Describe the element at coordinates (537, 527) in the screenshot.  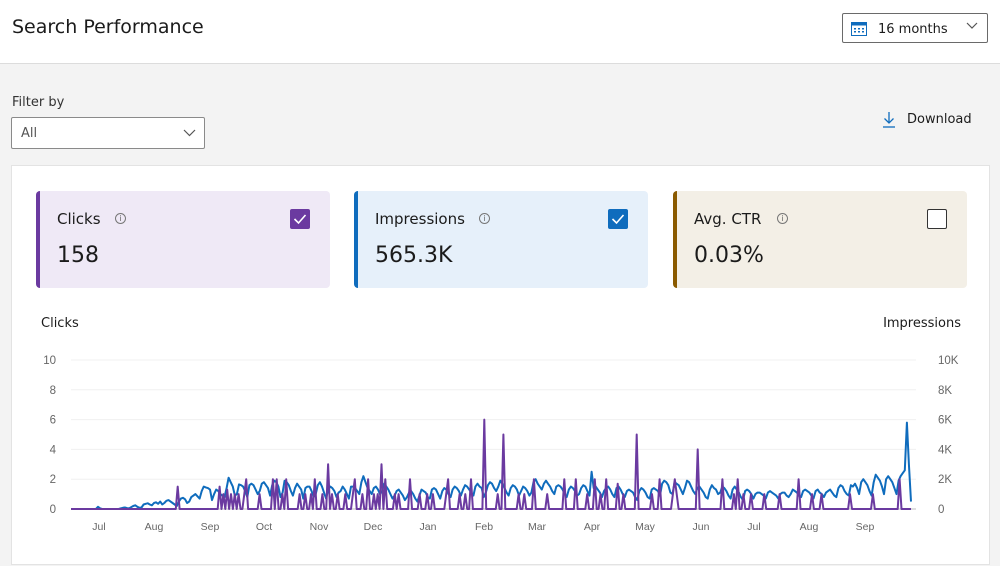
I see `x-tick-label: Mar` at that location.